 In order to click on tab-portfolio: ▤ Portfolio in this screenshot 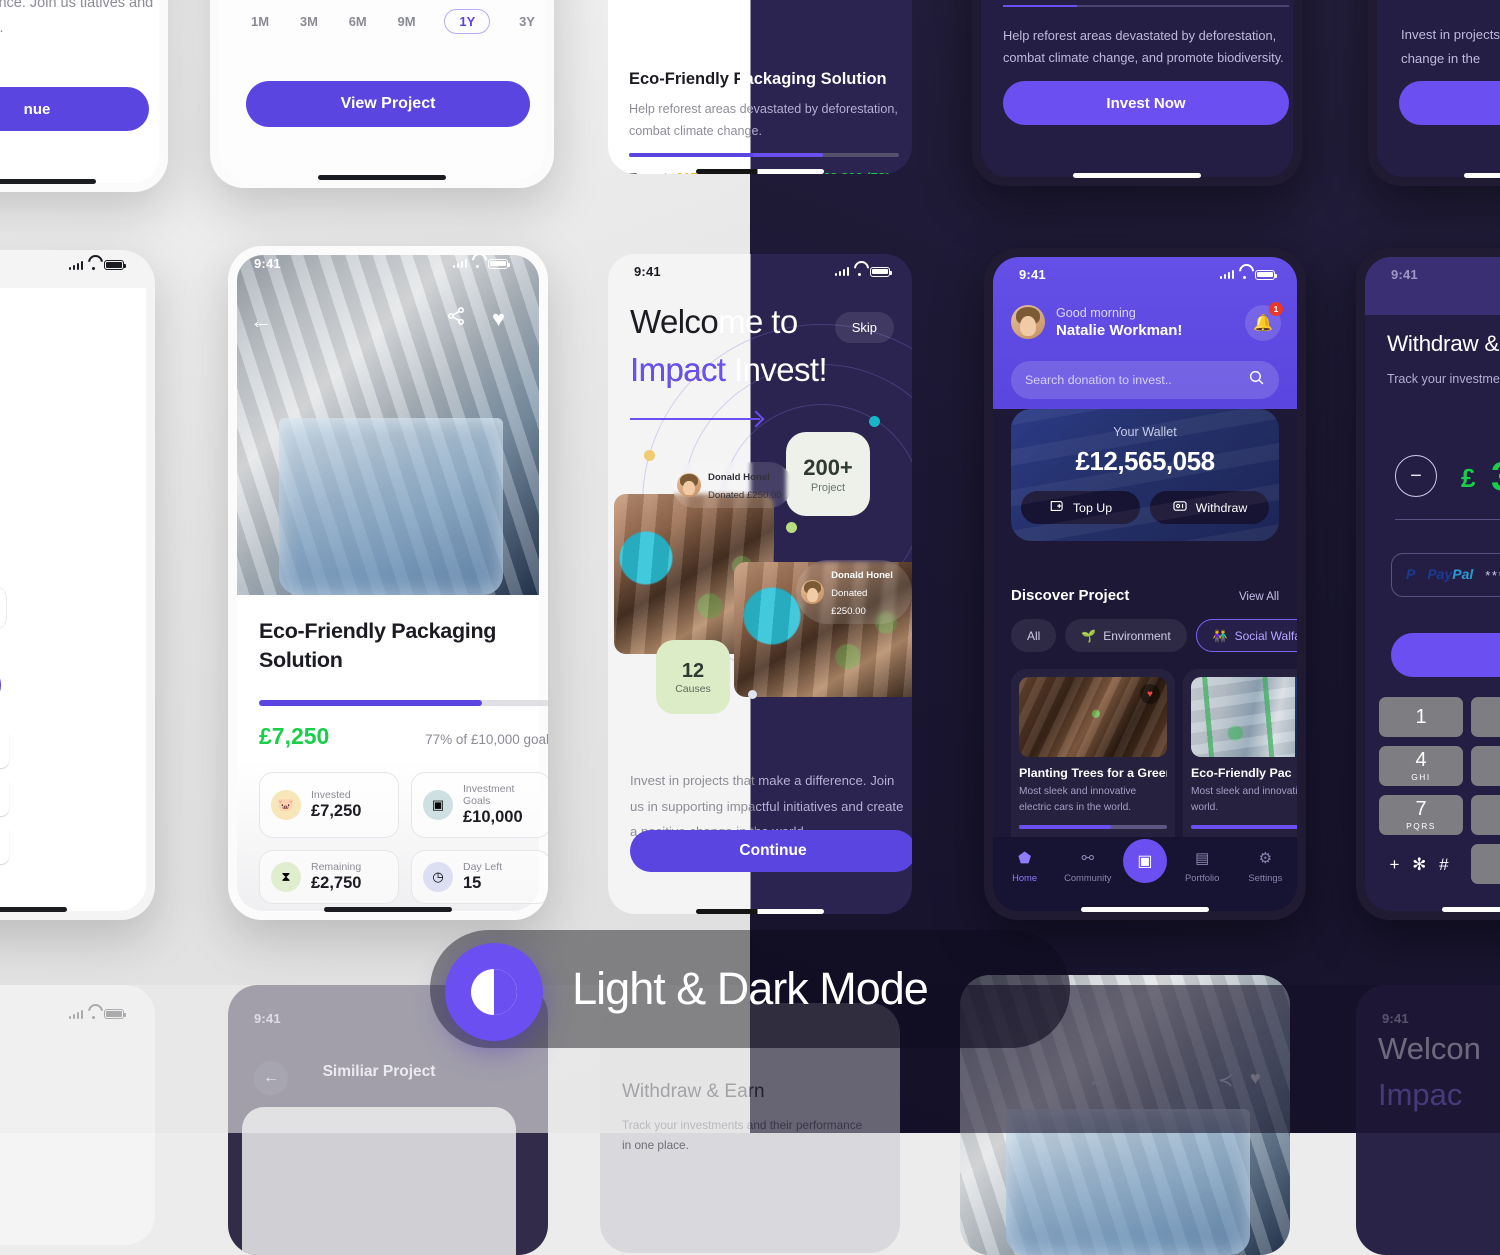, I will do `click(1202, 866)`.